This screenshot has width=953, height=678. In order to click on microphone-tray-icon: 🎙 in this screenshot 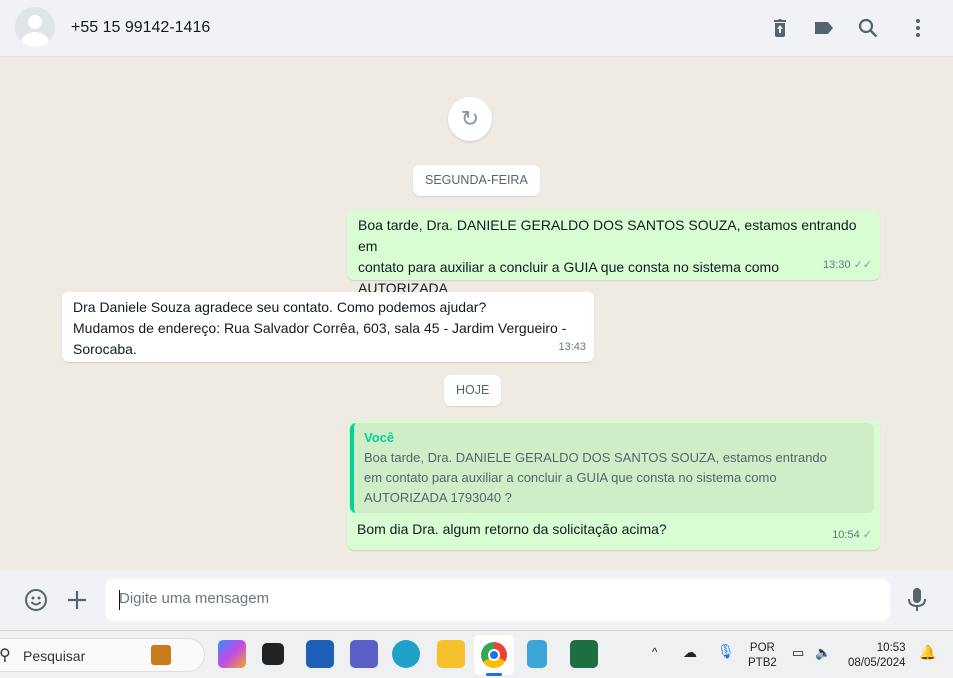, I will do `click(726, 651)`.